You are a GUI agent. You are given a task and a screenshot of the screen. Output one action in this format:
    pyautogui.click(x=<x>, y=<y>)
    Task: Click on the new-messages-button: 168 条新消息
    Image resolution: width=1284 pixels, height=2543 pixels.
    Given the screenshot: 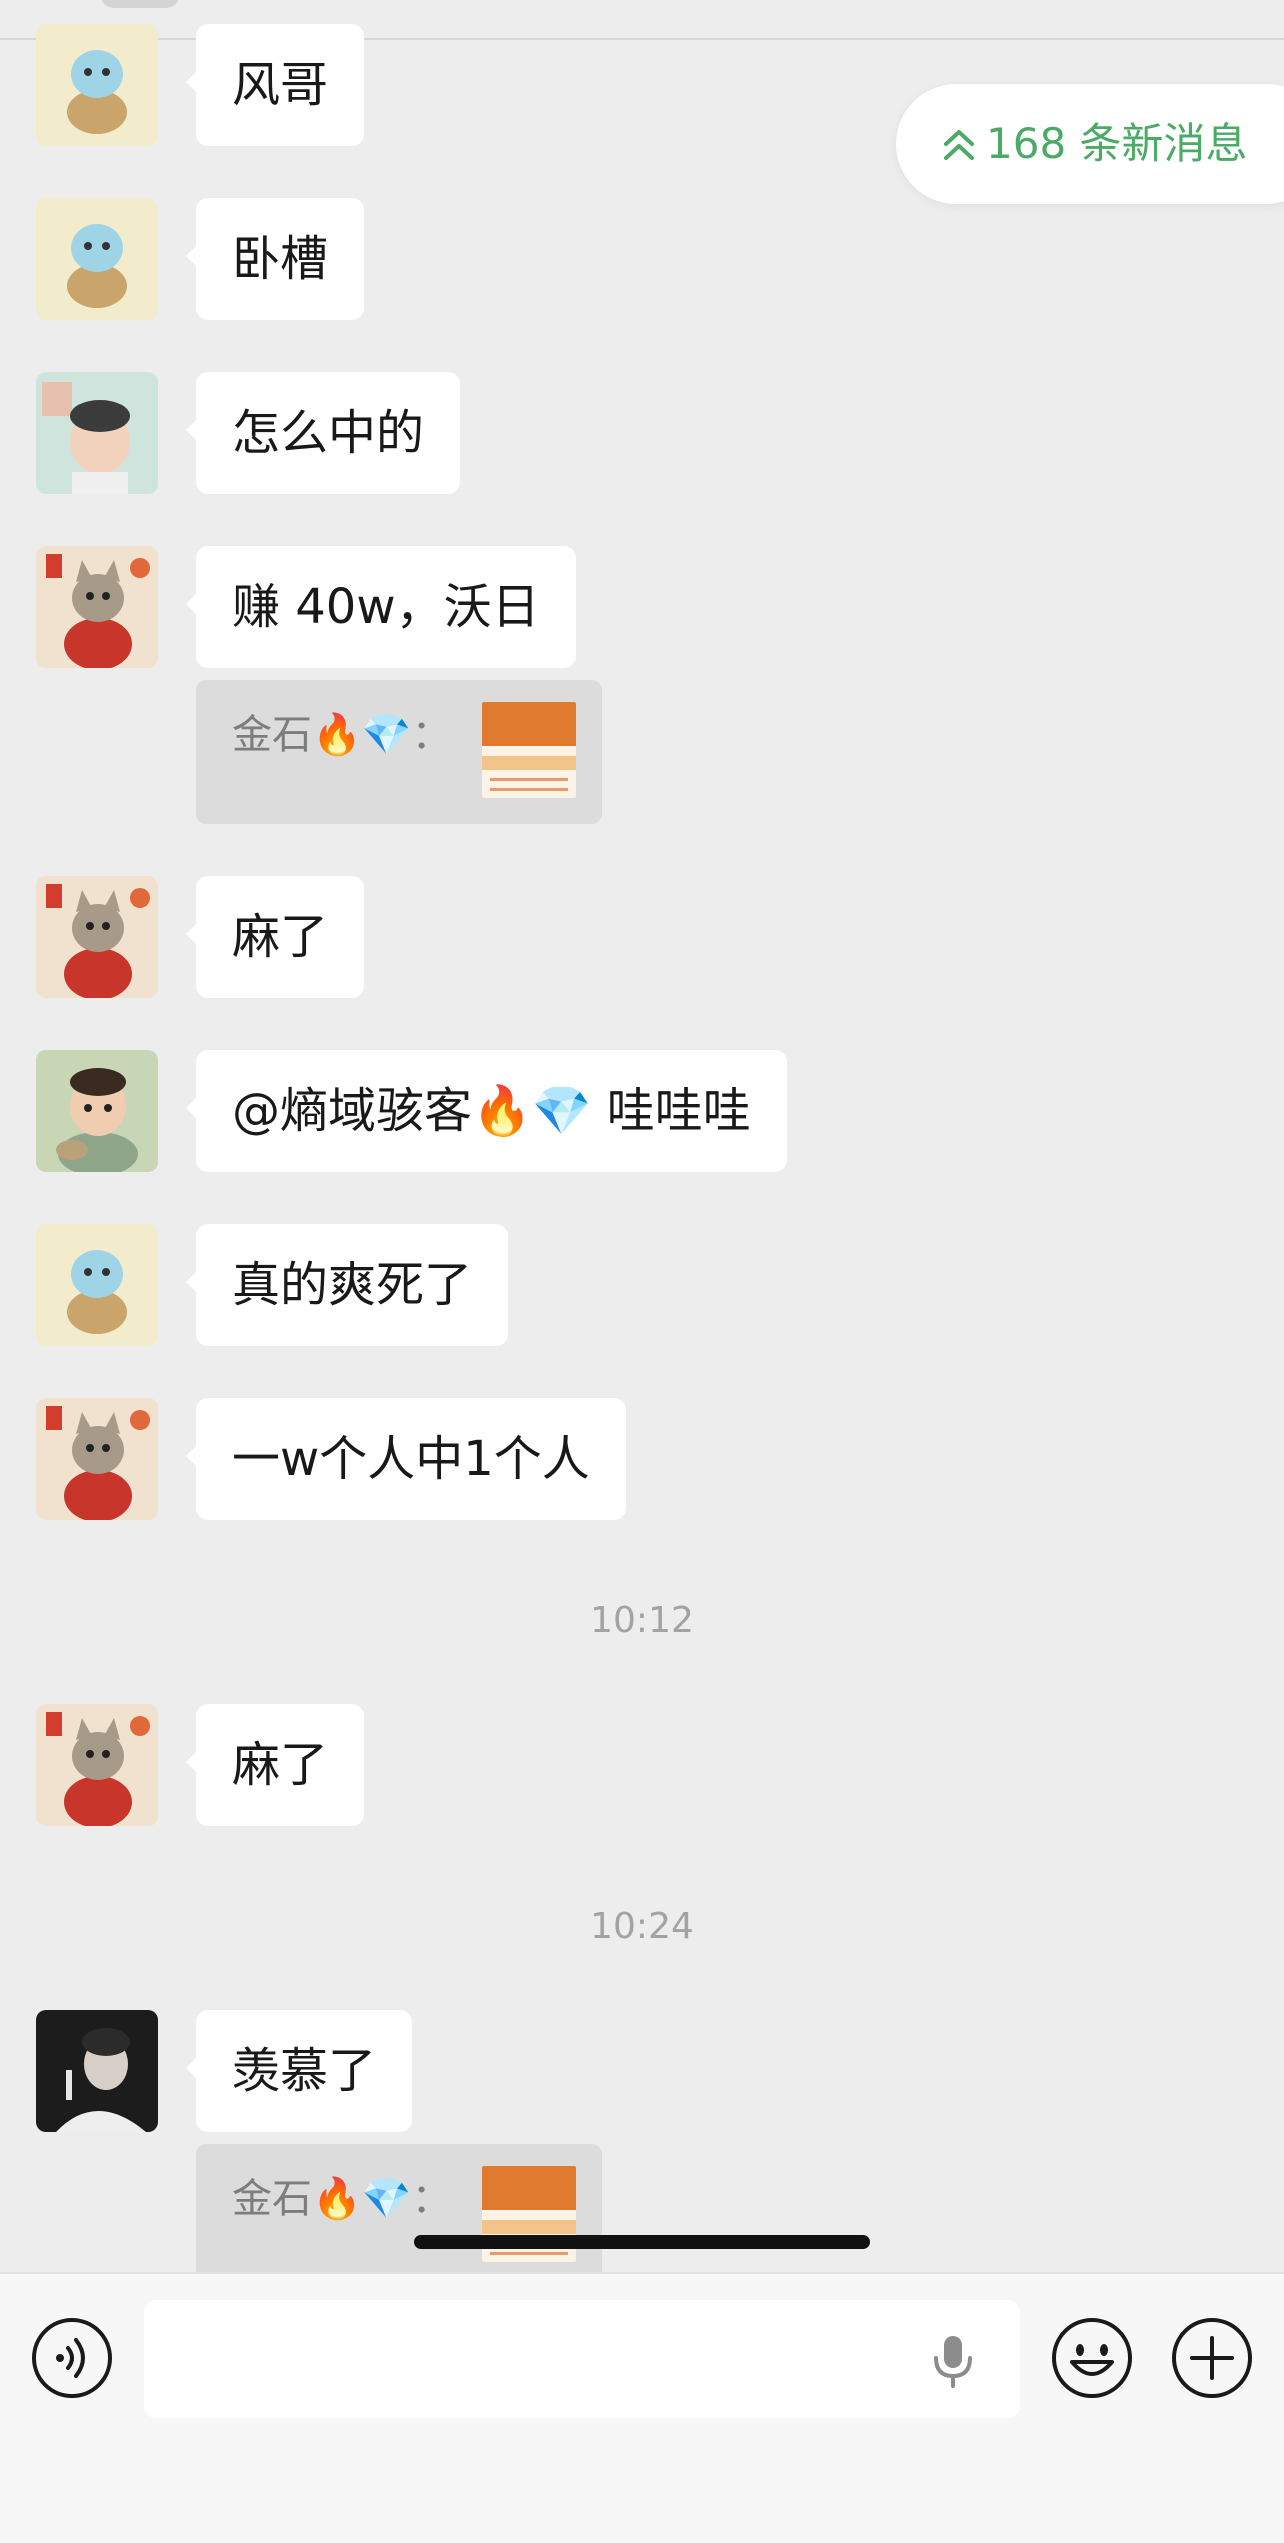 What is the action you would take?
    pyautogui.click(x=1090, y=144)
    